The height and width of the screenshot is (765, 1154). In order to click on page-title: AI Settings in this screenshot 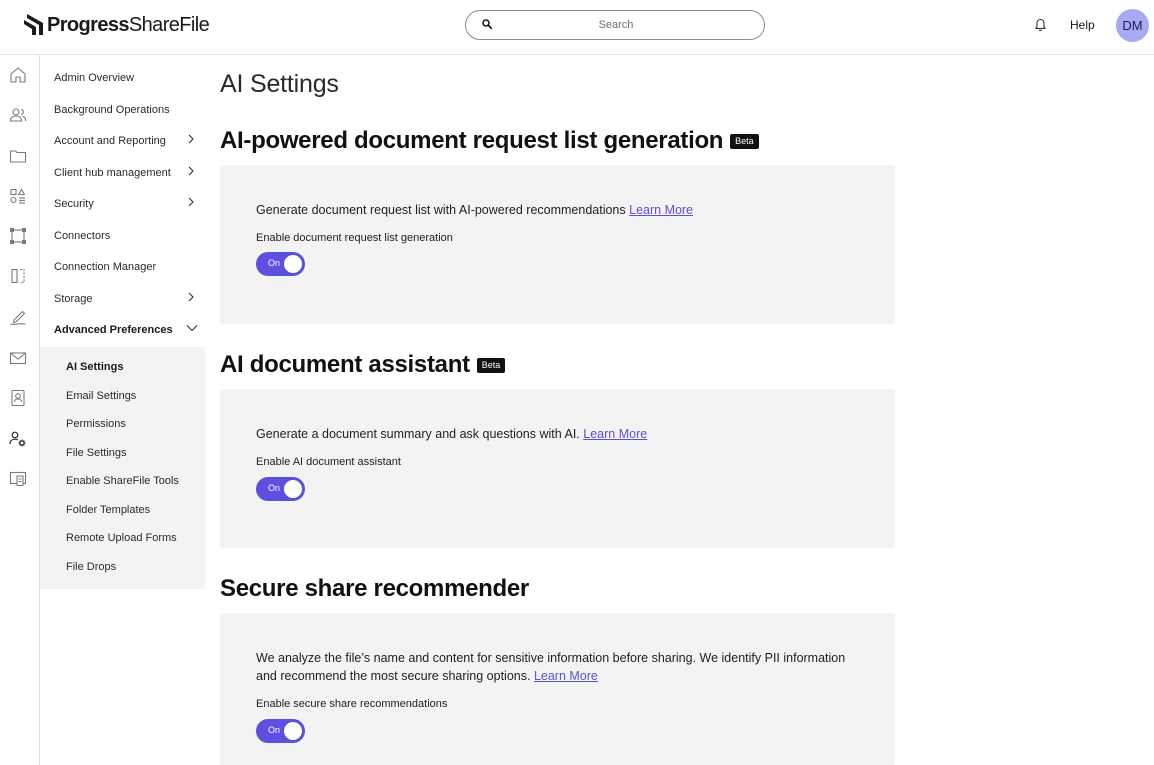, I will do `click(279, 84)`.